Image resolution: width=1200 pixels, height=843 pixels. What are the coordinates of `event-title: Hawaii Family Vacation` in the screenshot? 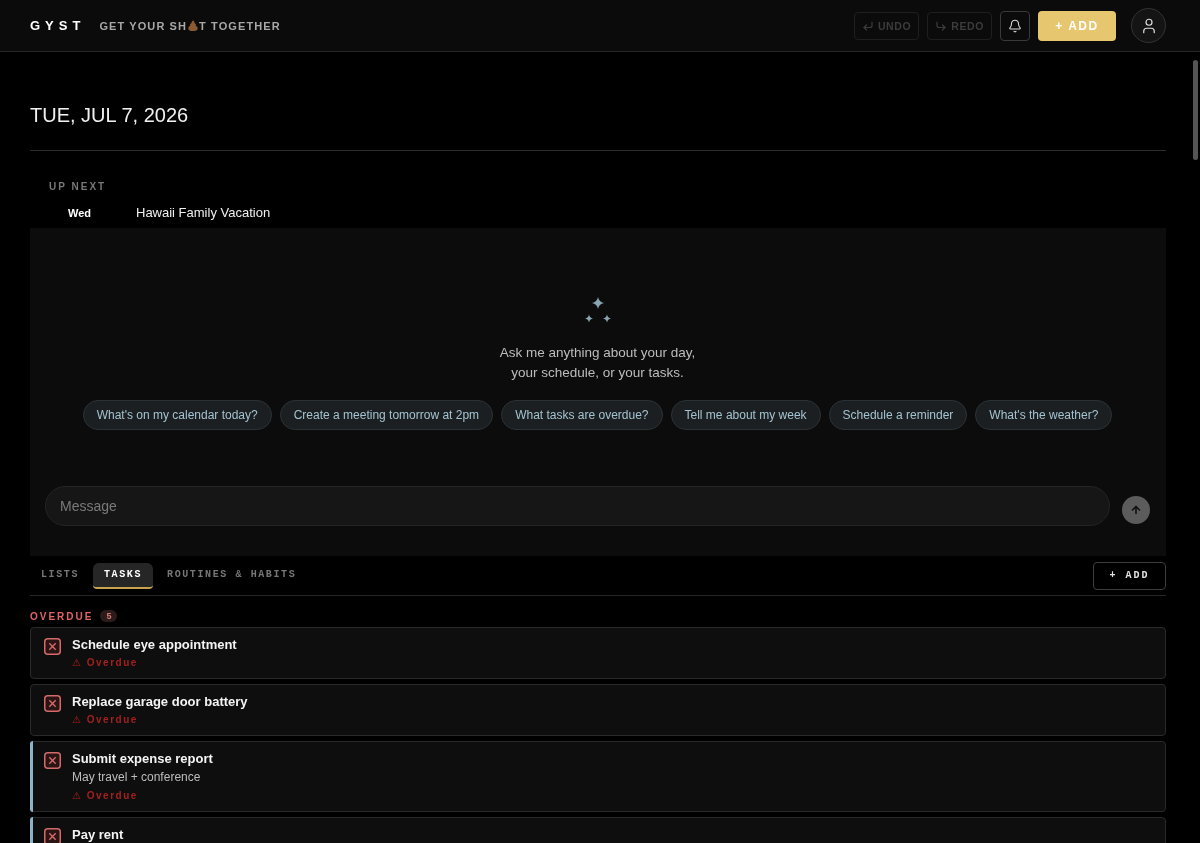 It's located at (203, 212).